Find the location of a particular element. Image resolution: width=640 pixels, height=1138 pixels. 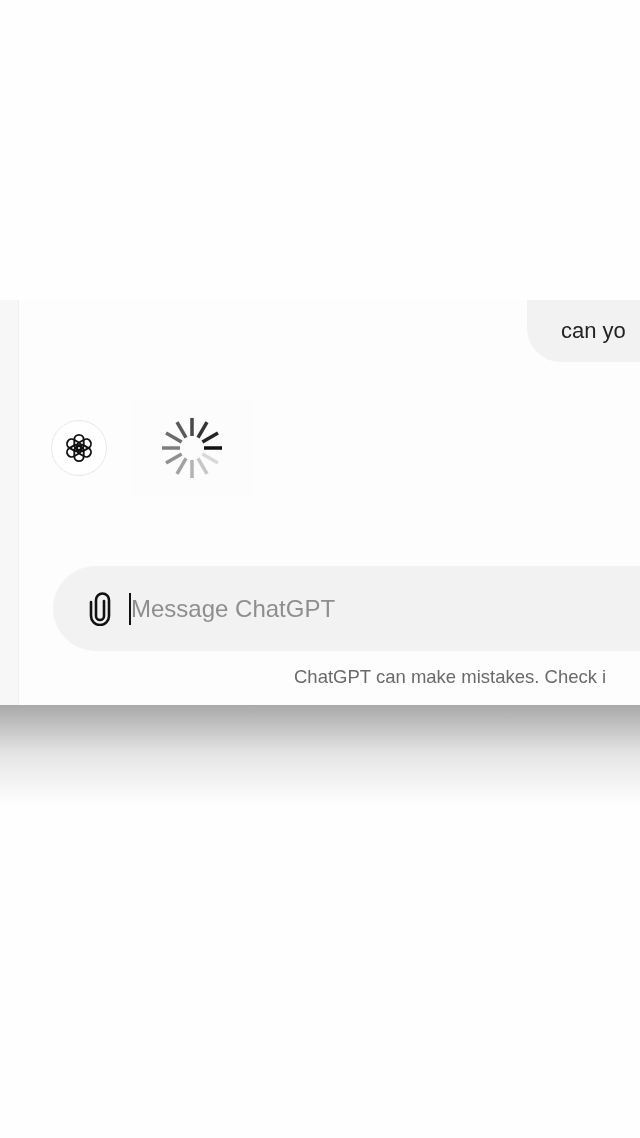

disclaimer-text: ChatGPT can make mistakes. Check i is located at coordinates (450, 677).